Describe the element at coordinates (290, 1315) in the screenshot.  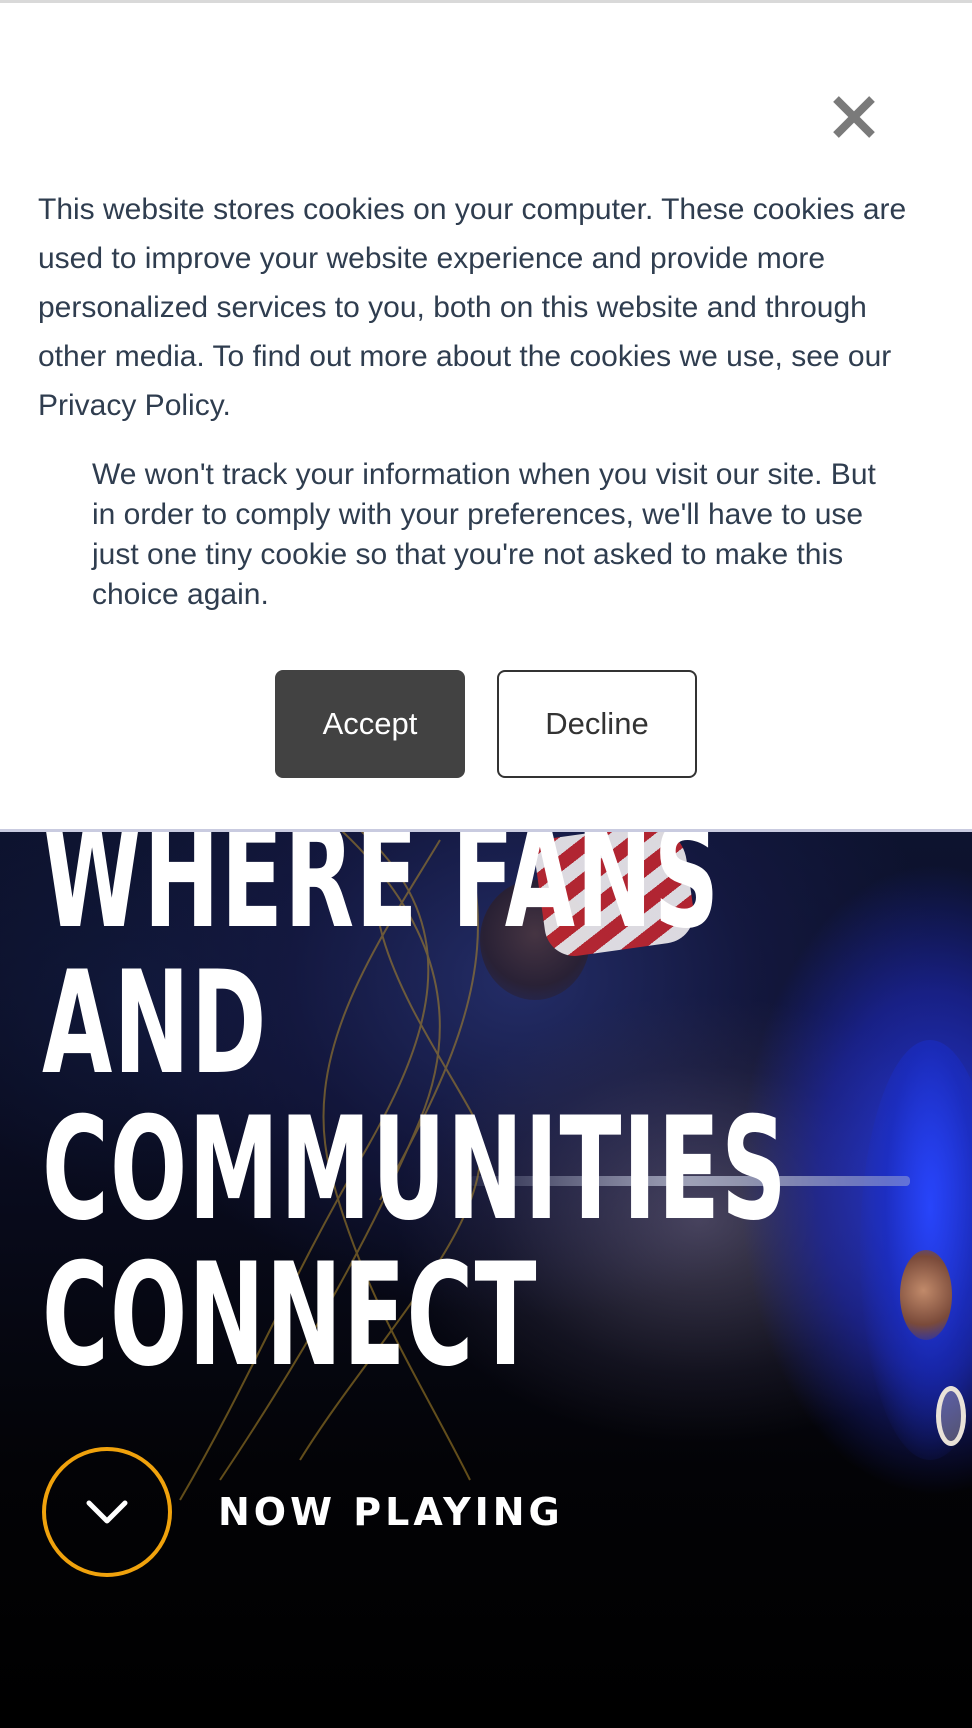
I see `hero-title-line-4: CONNECT` at that location.